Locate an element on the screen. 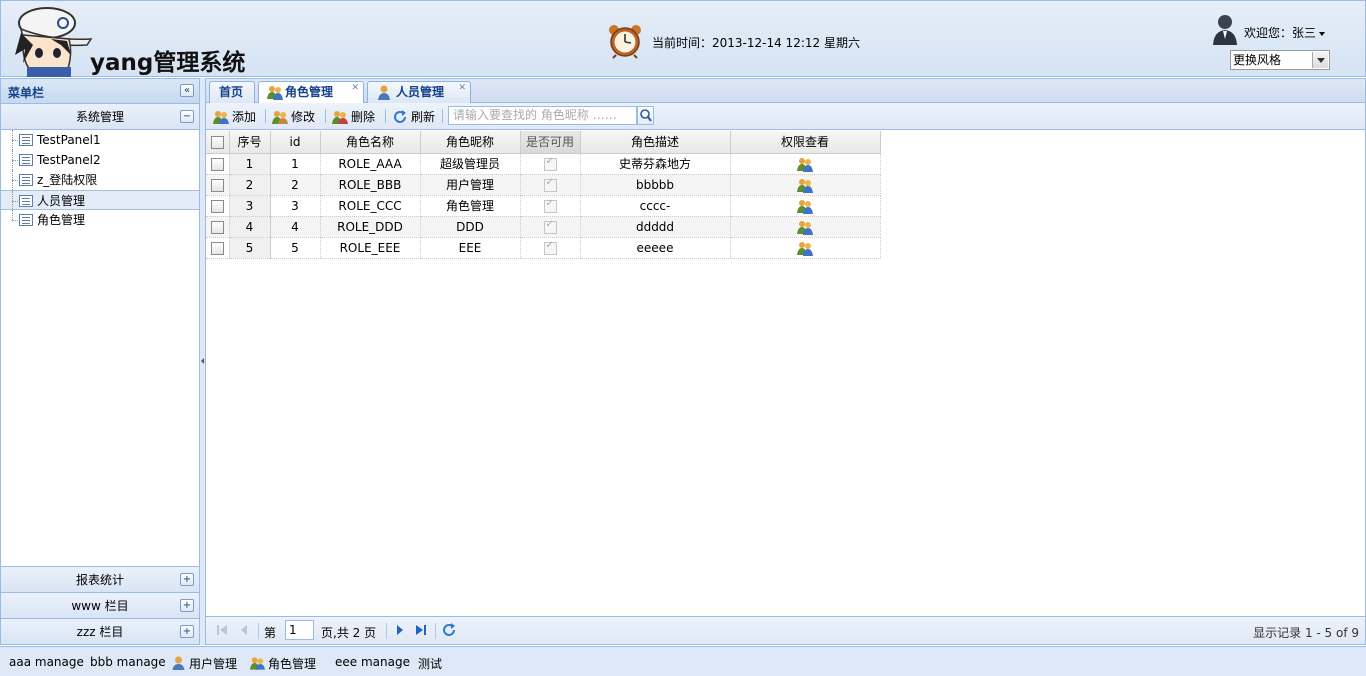 The width and height of the screenshot is (1366, 676). refresh-button: 刷新 is located at coordinates (413, 117).